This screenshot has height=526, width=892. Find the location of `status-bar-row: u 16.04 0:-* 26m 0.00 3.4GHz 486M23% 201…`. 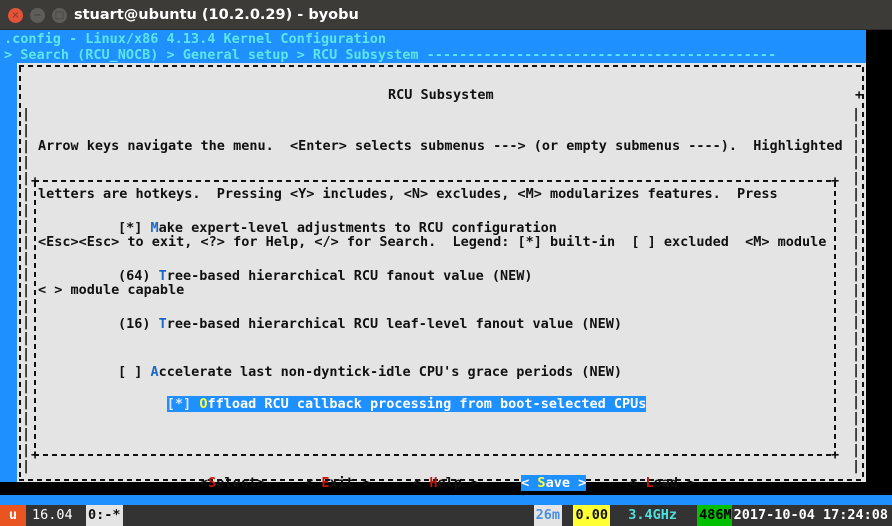

status-bar-row: u 16.04 0:-* 26m 0.00 3.4GHz 486M23% 201… is located at coordinates (446, 515).